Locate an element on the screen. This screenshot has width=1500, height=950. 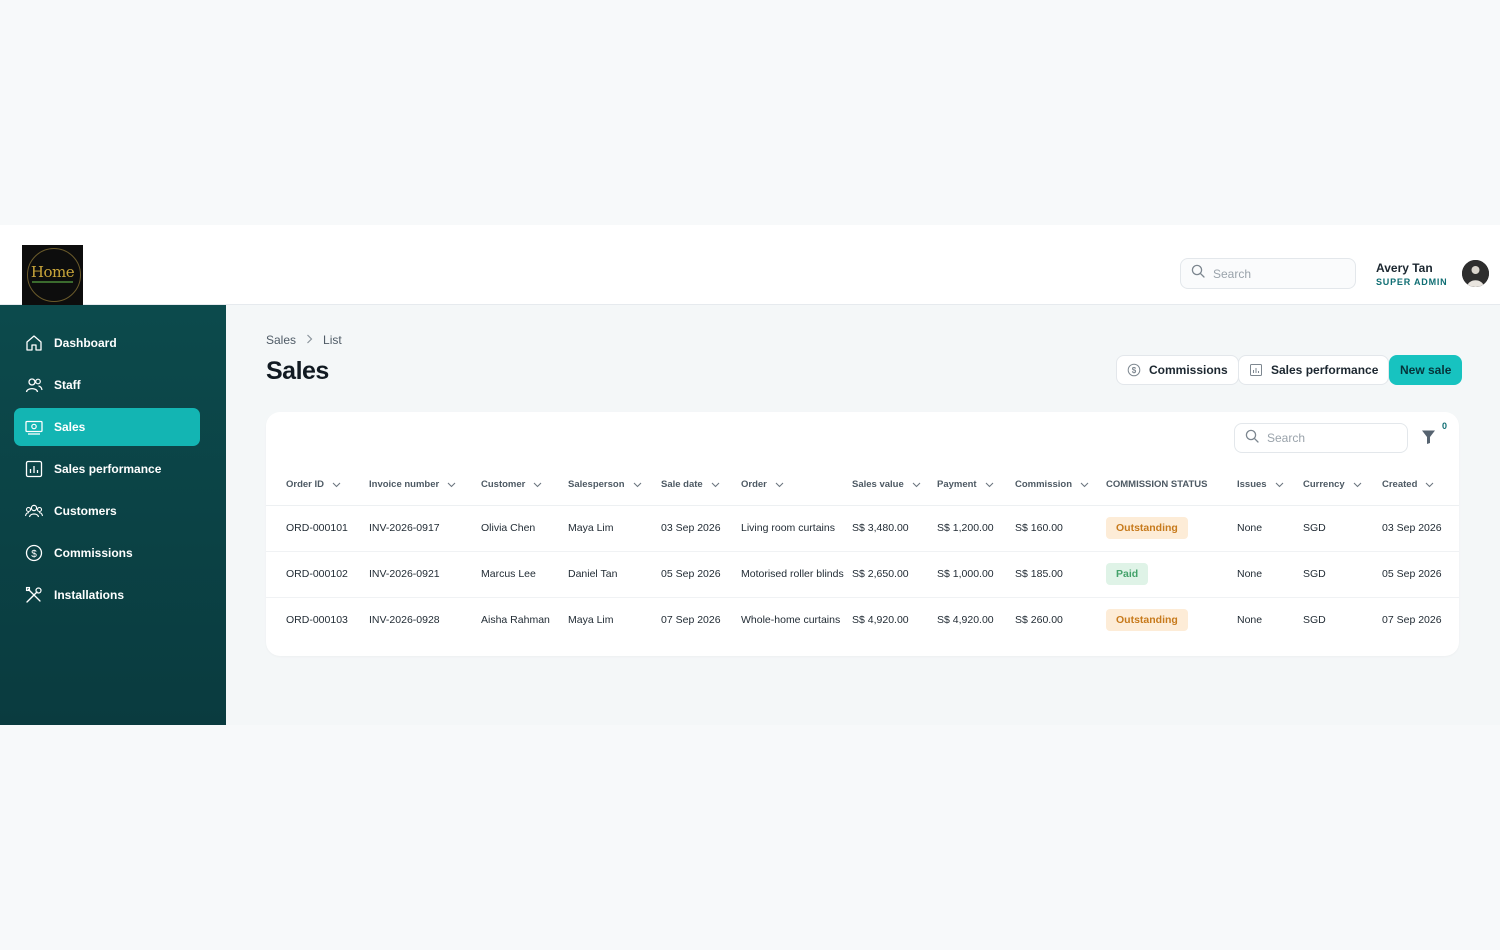
table-cell: S$ 3,480.00 is located at coordinates (894, 528).